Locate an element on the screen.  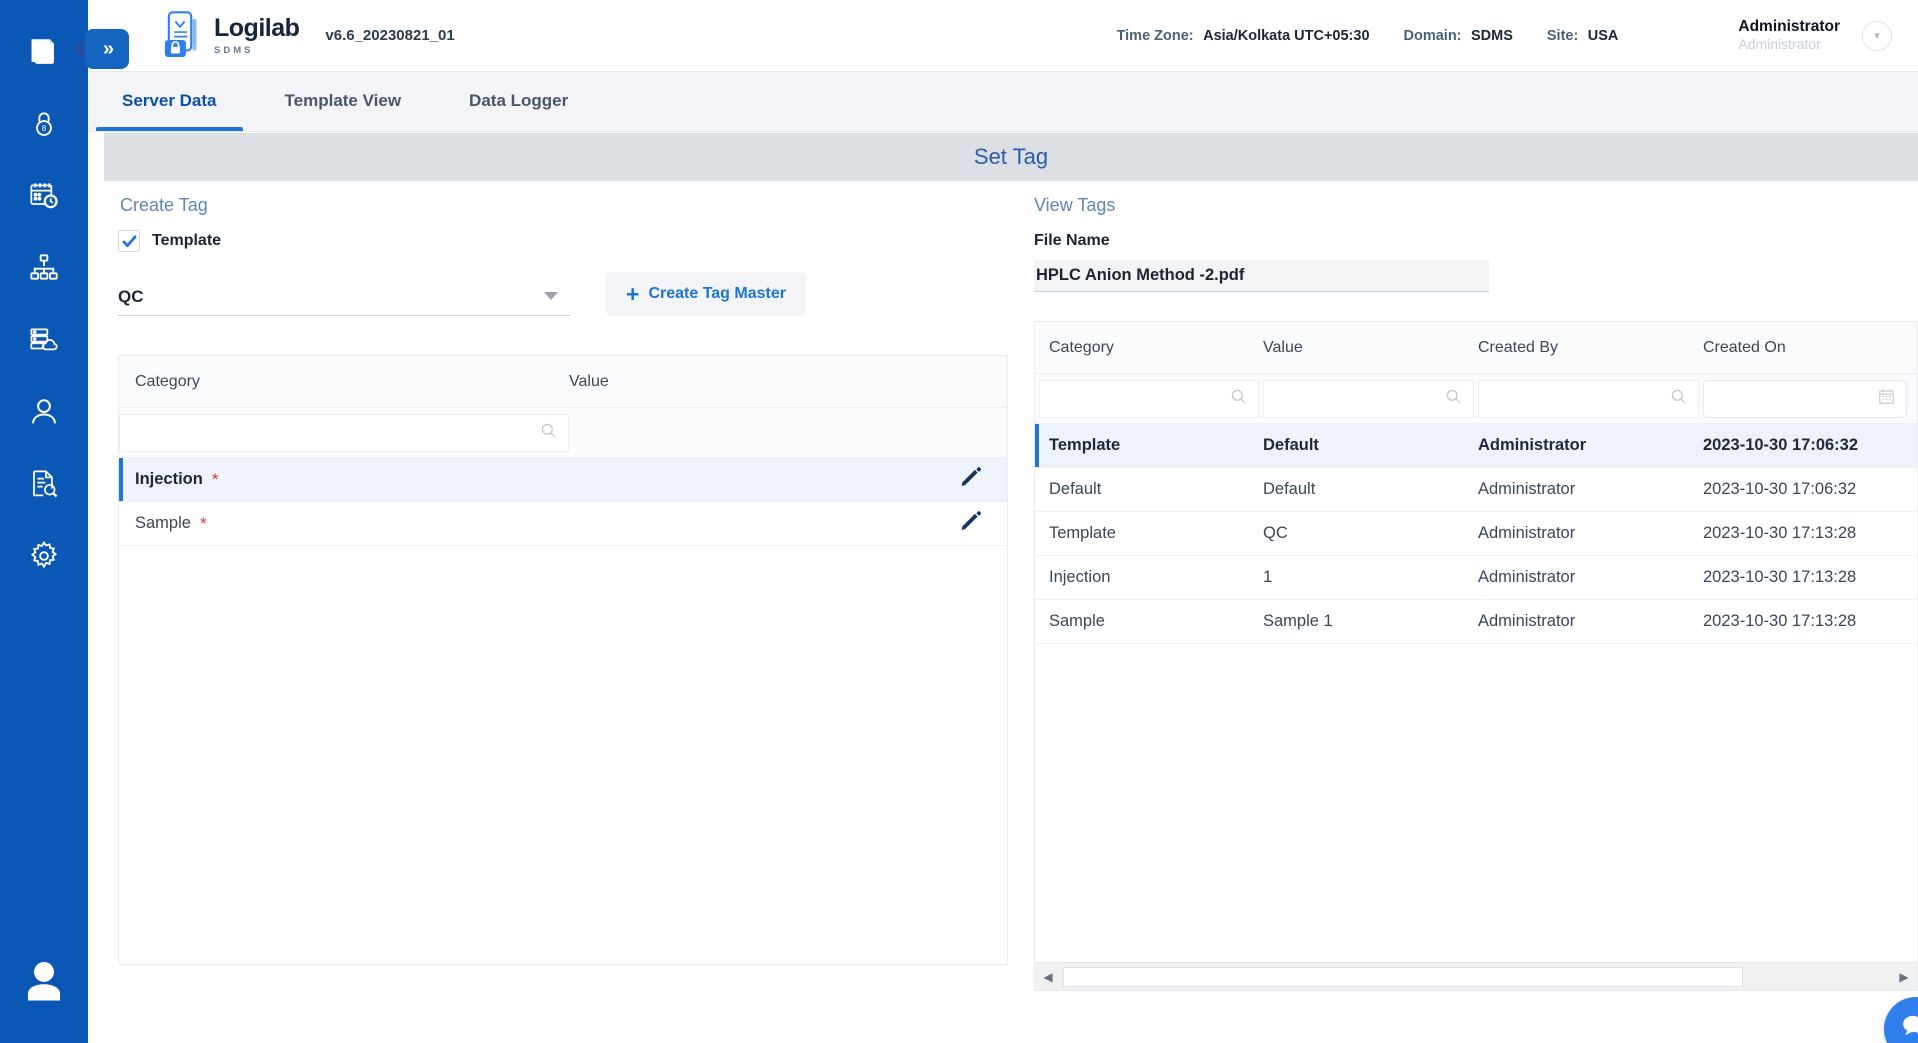
file-name-value: HPLC Anion Method -2.pdf is located at coordinates (1140, 275).